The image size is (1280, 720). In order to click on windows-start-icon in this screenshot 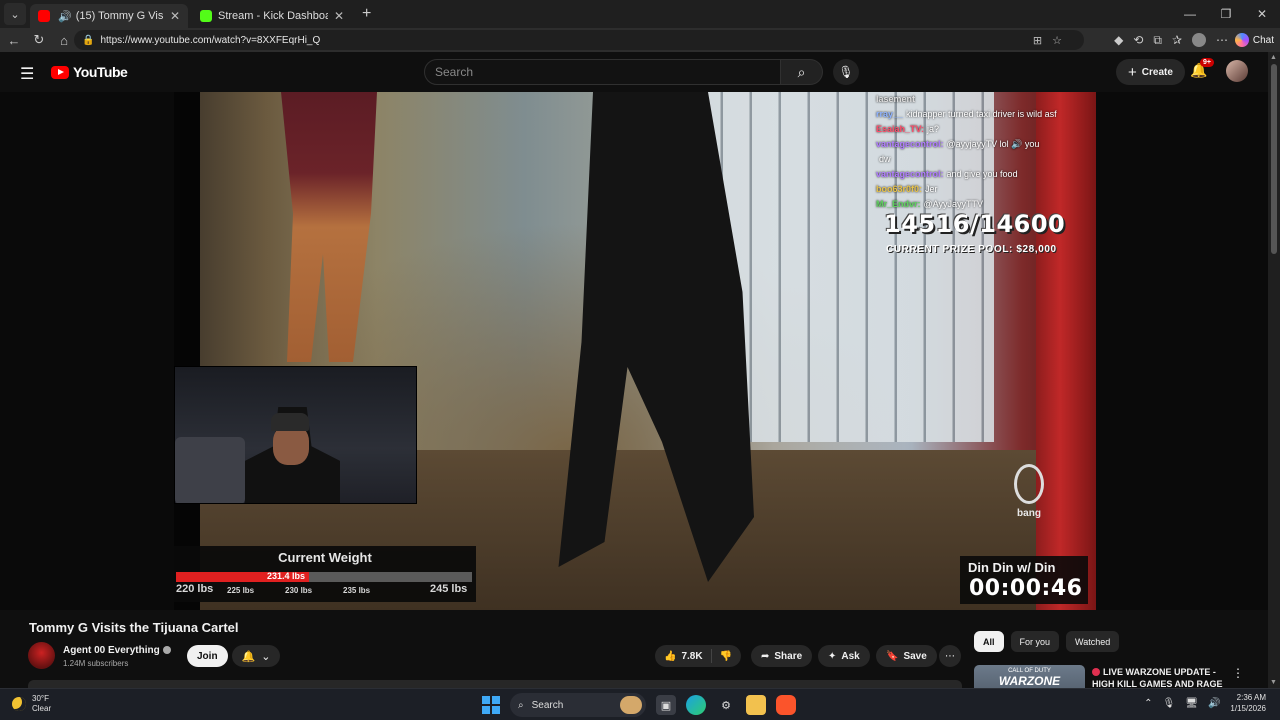, I will do `click(491, 705)`.